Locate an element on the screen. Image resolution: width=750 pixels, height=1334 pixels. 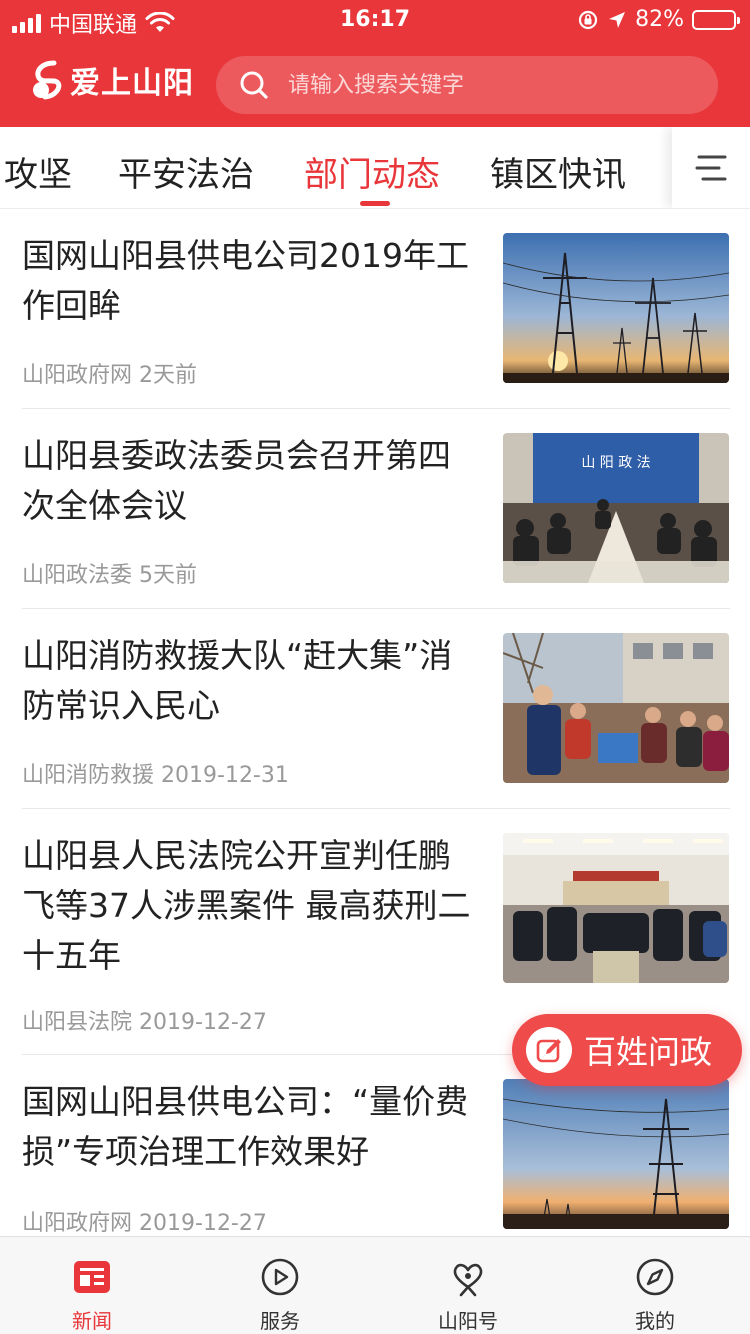
news-meta: 山阳政法委 5天前 is located at coordinates (109, 573).